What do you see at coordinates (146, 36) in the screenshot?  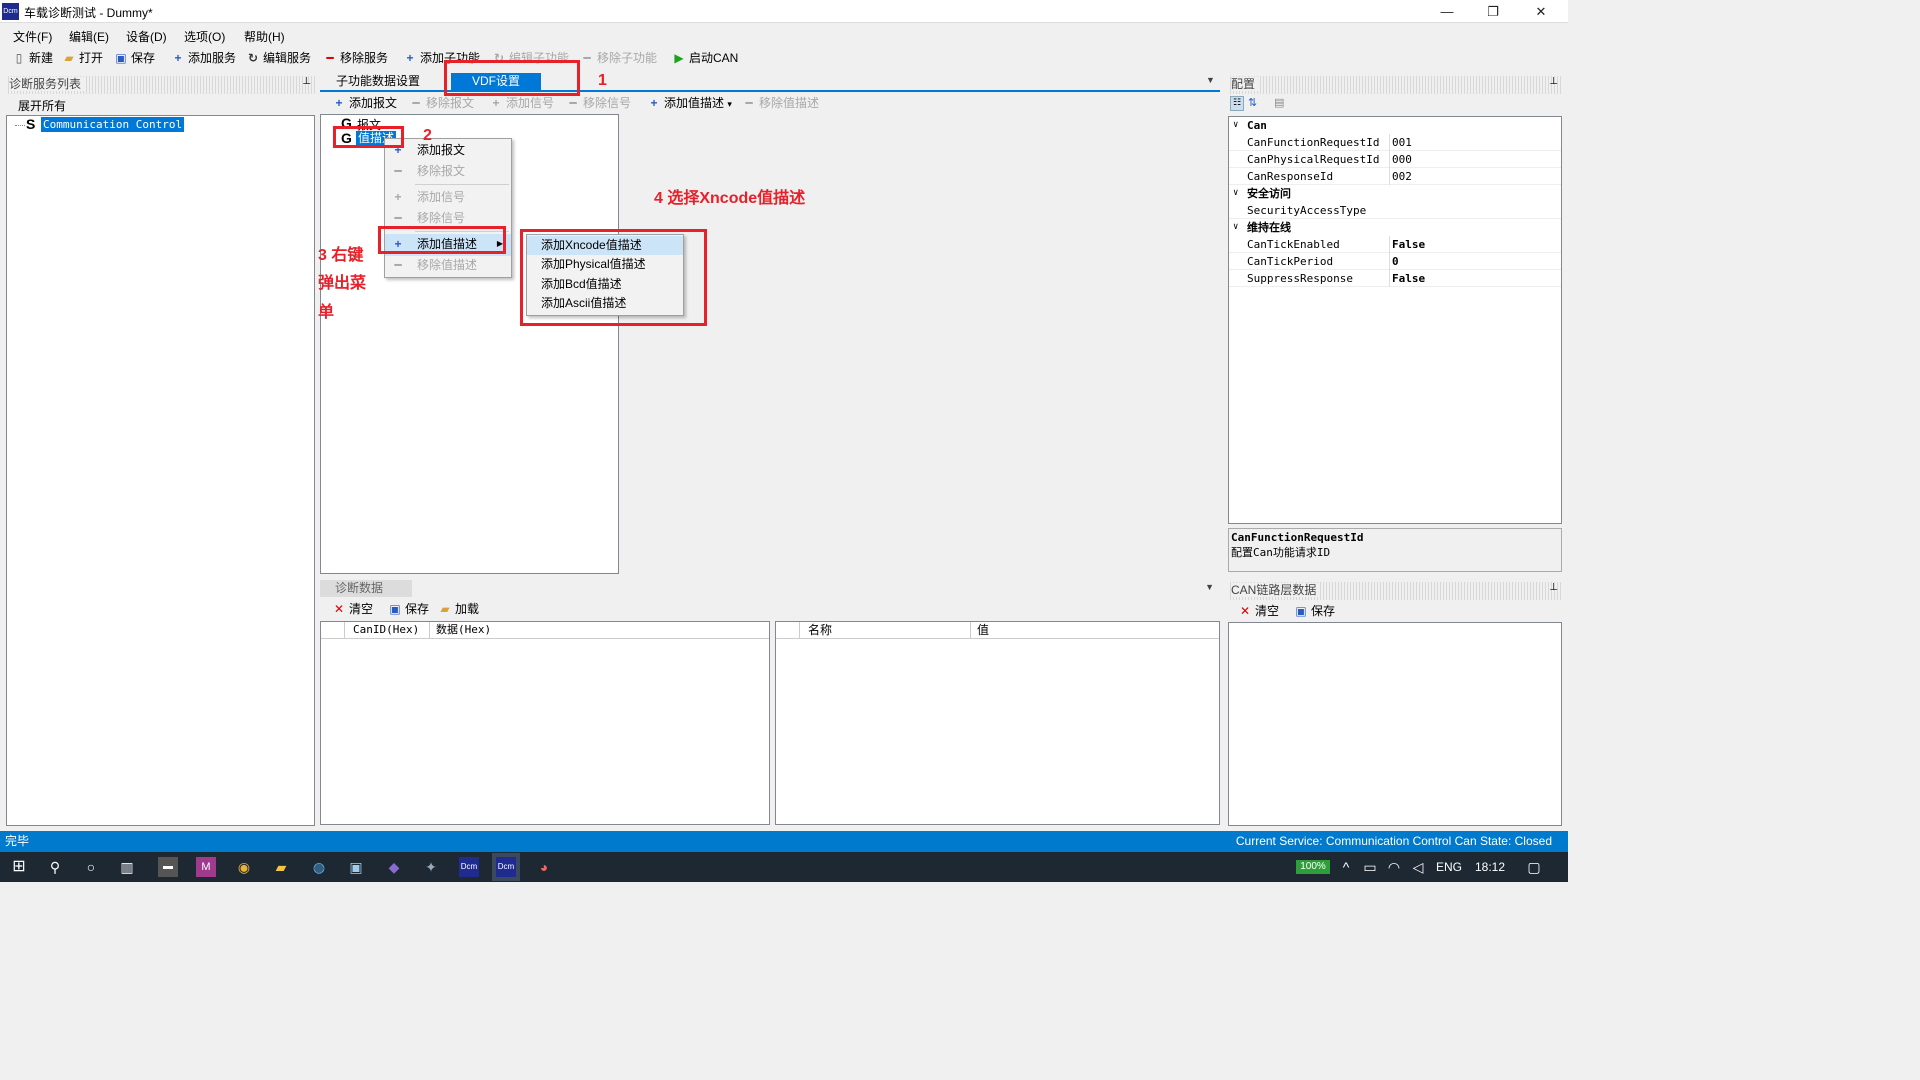 I see `menu-device: 设备(D)` at bounding box center [146, 36].